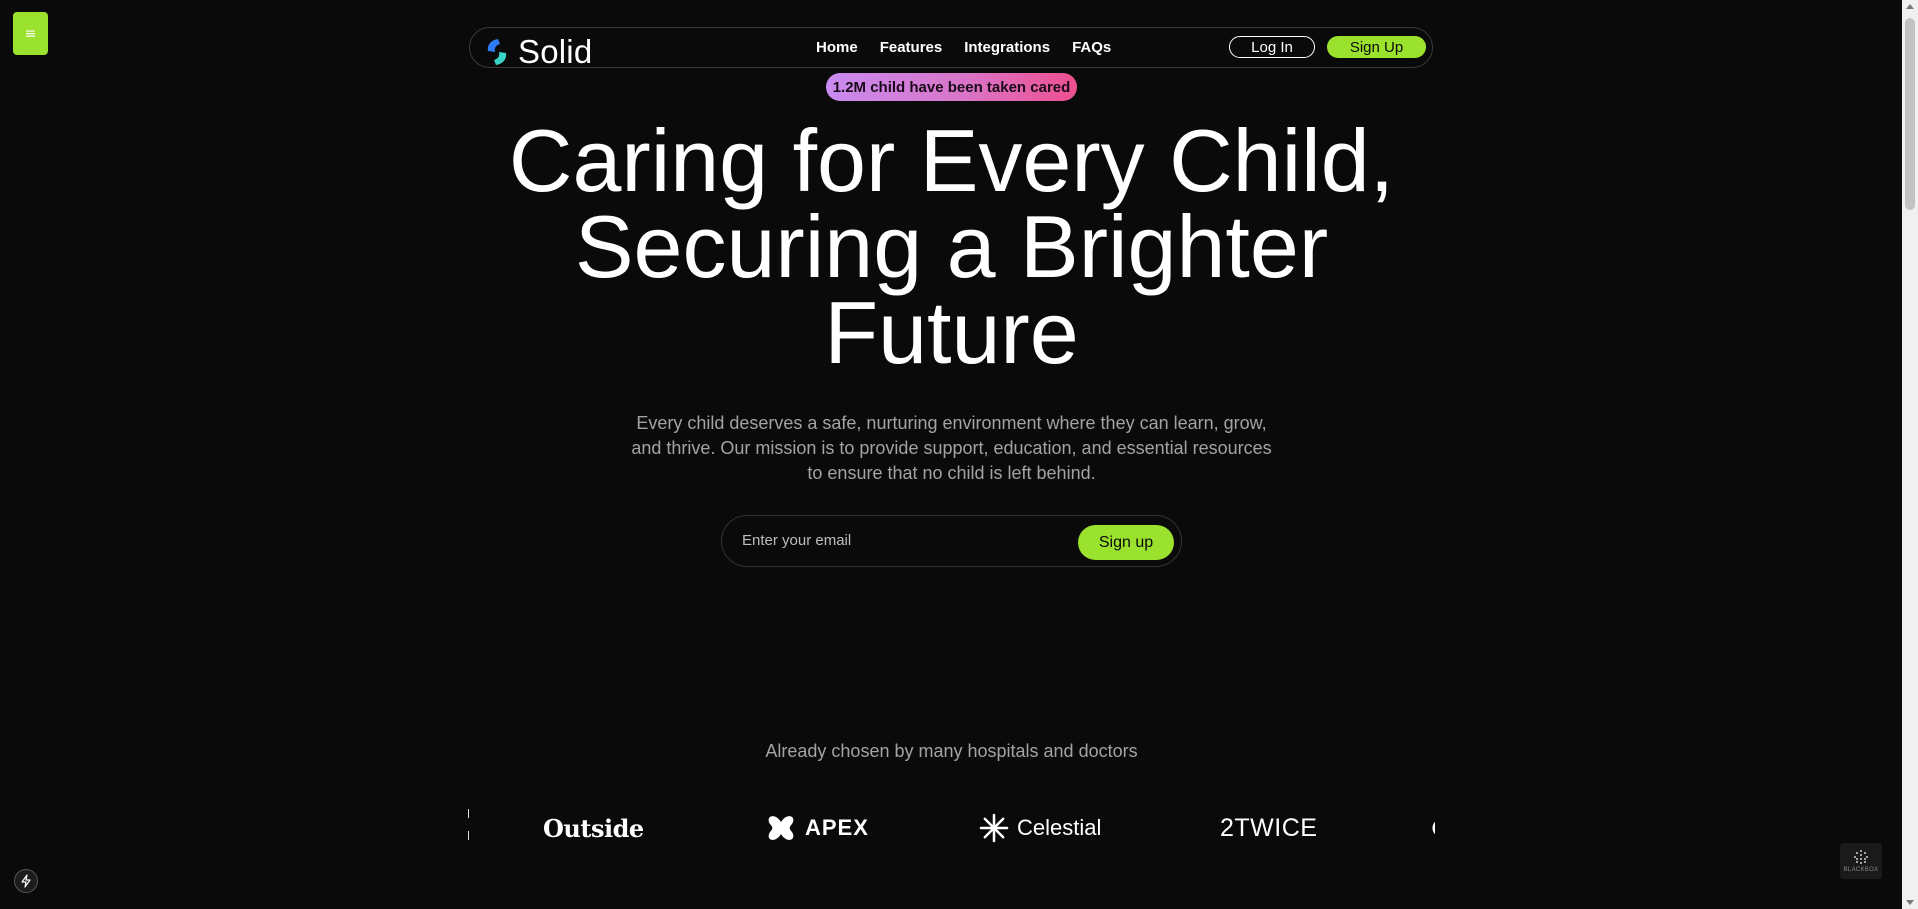 This screenshot has width=1918, height=909. What do you see at coordinates (1376, 47) in the screenshot?
I see `signup-nav-button: Sign Up` at bounding box center [1376, 47].